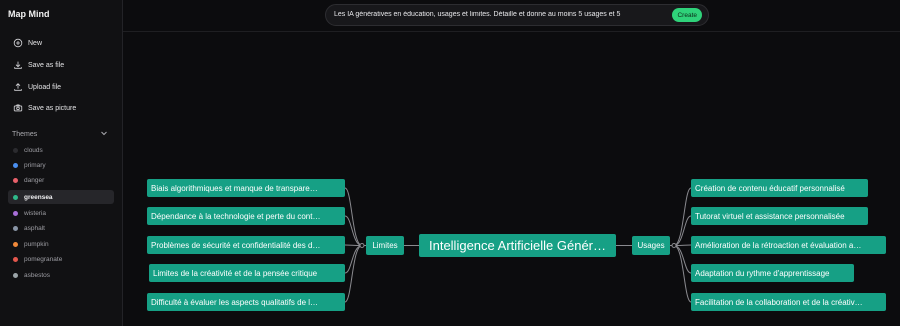  What do you see at coordinates (772, 273) in the screenshot?
I see `usage-node: Adaptation du rythme d'apprentissage` at bounding box center [772, 273].